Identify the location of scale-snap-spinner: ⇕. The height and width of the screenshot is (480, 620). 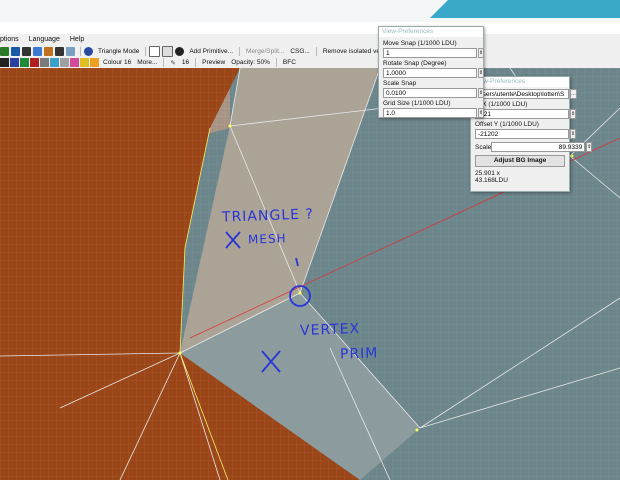
(481, 93).